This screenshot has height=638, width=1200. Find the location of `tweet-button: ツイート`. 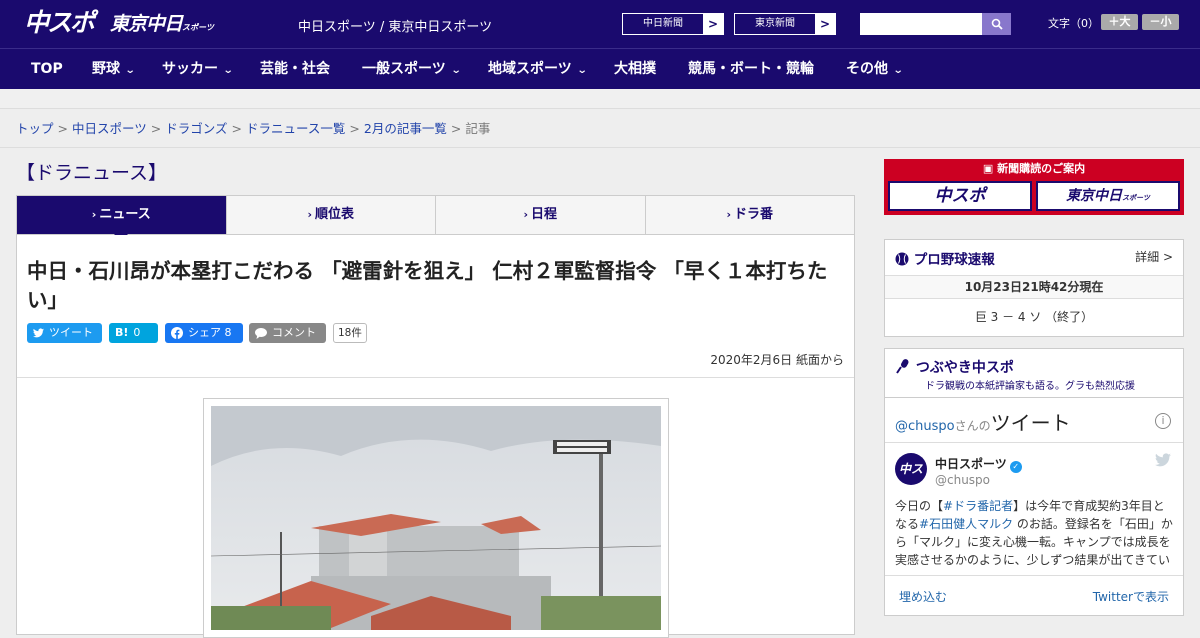

tweet-button: ツイート is located at coordinates (64, 333).